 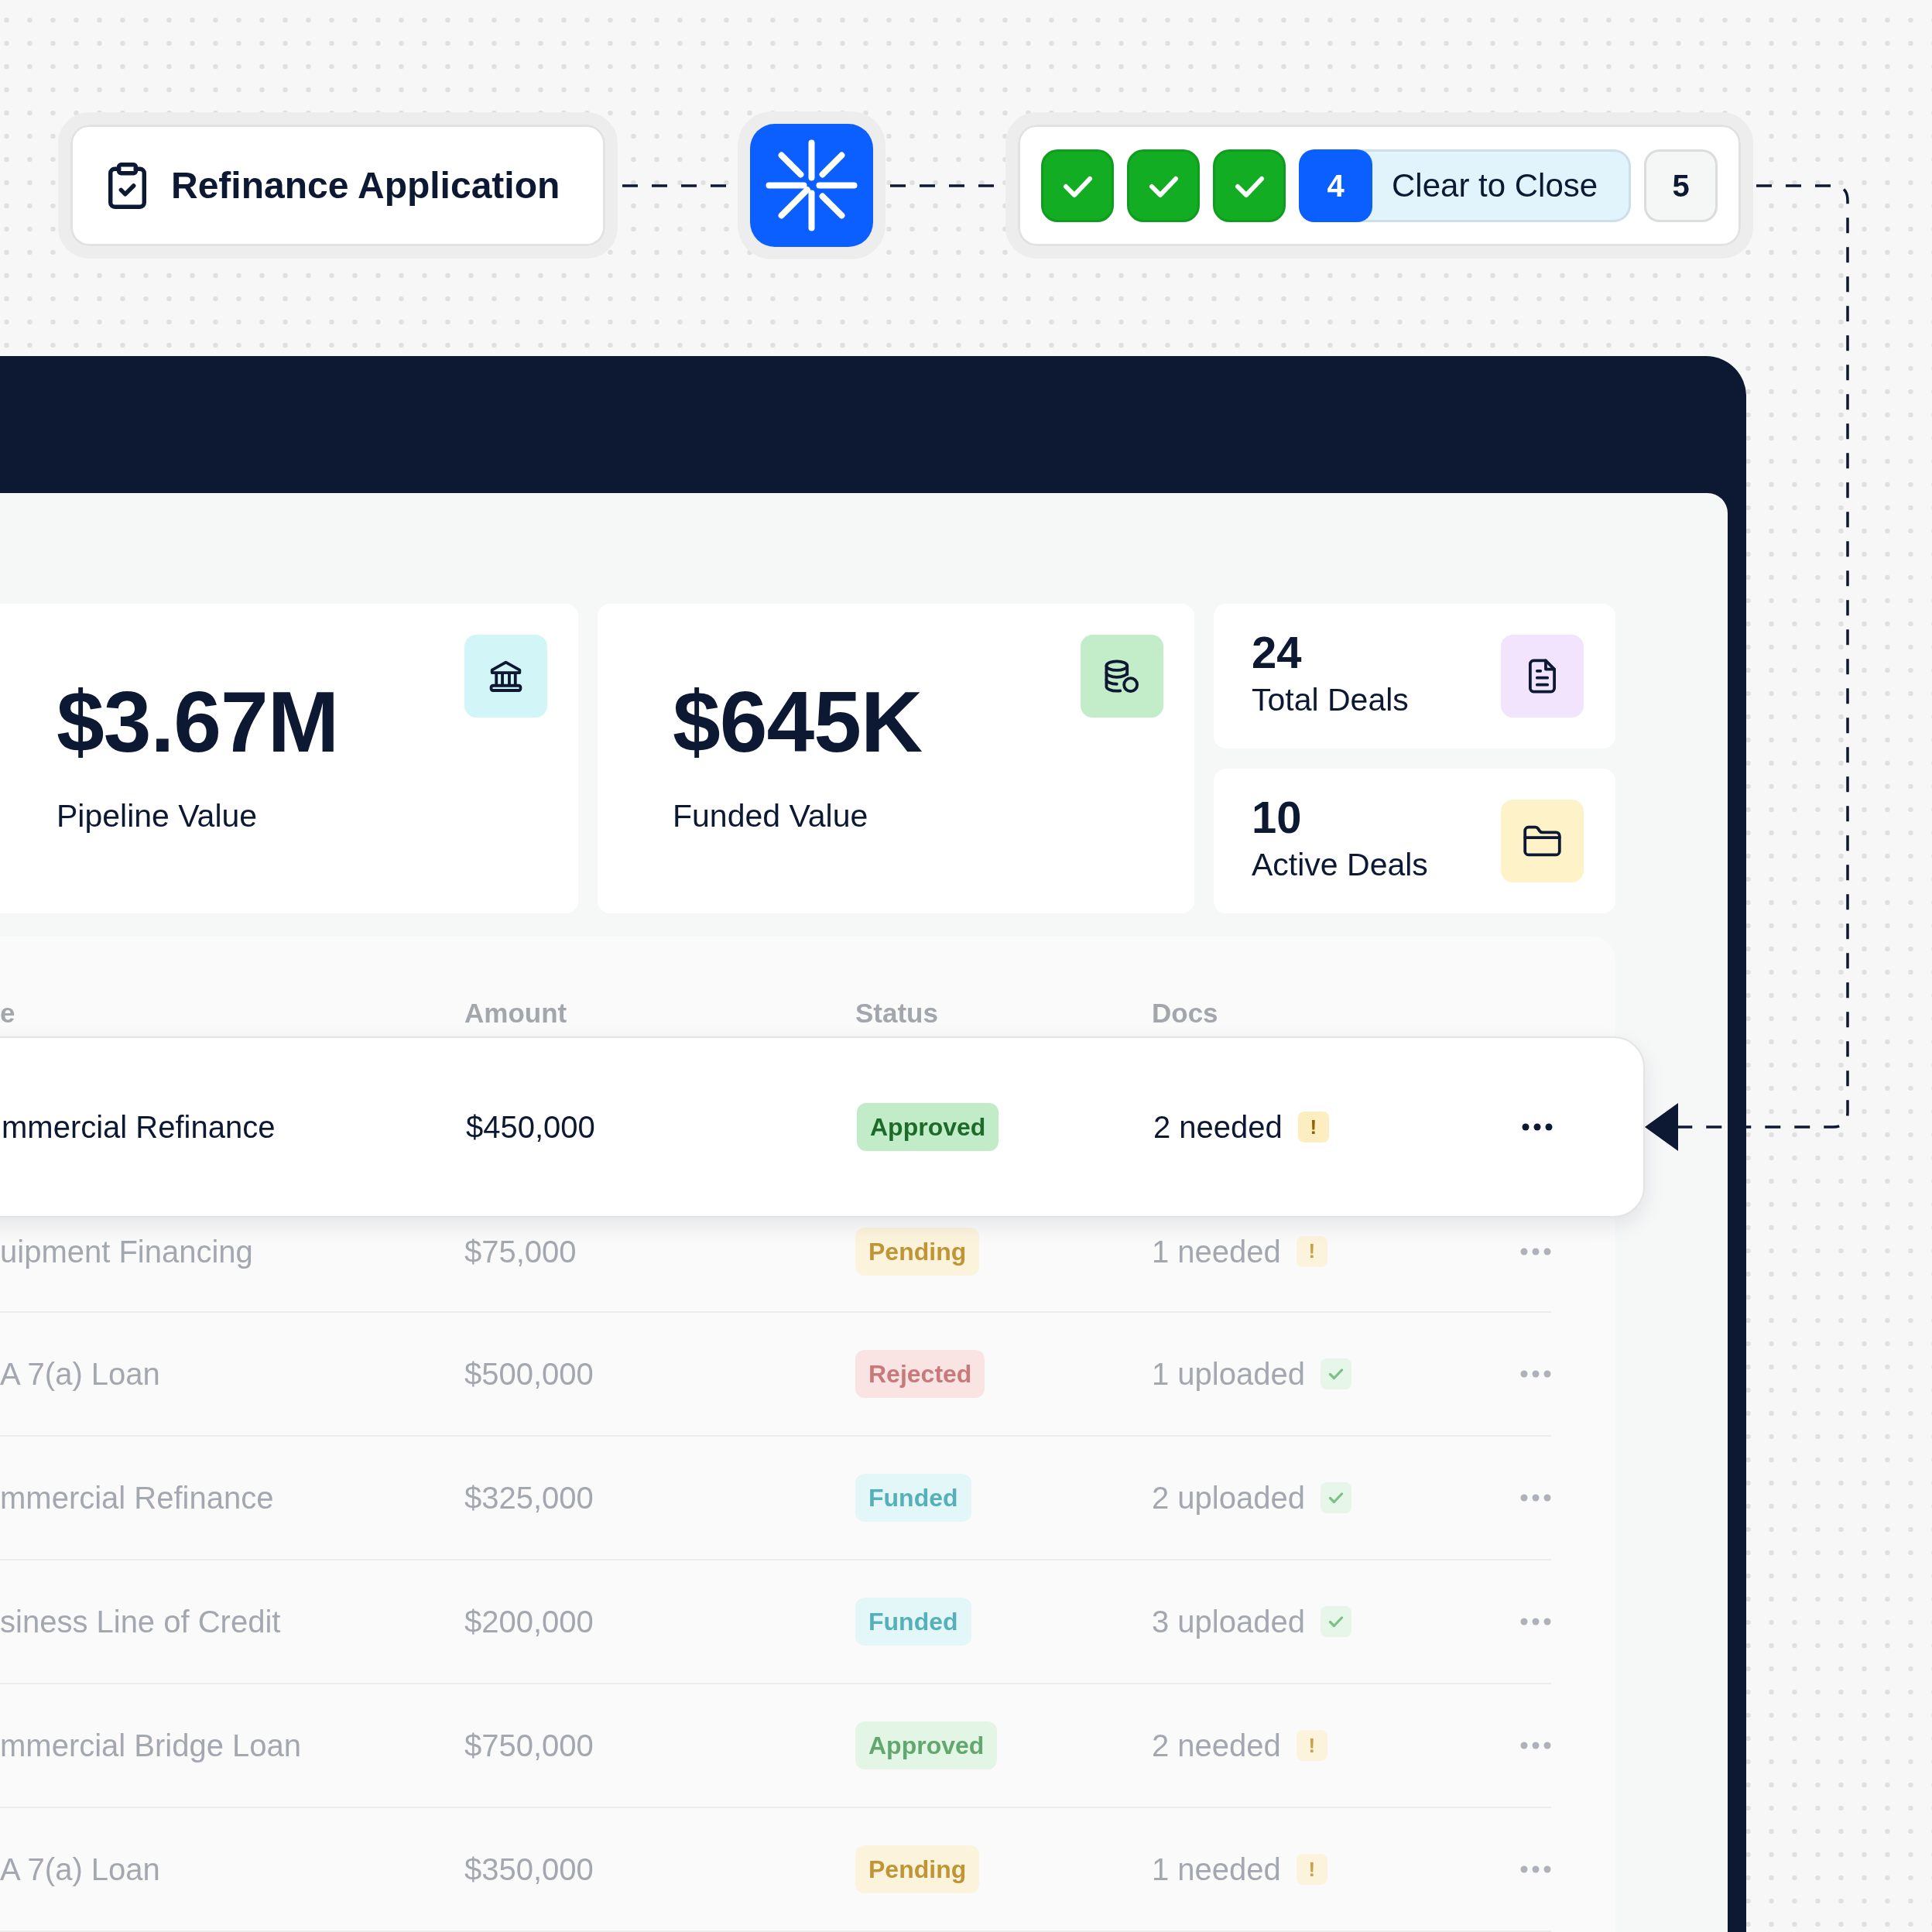 What do you see at coordinates (798, 723) in the screenshot?
I see `stat-value: $645K` at bounding box center [798, 723].